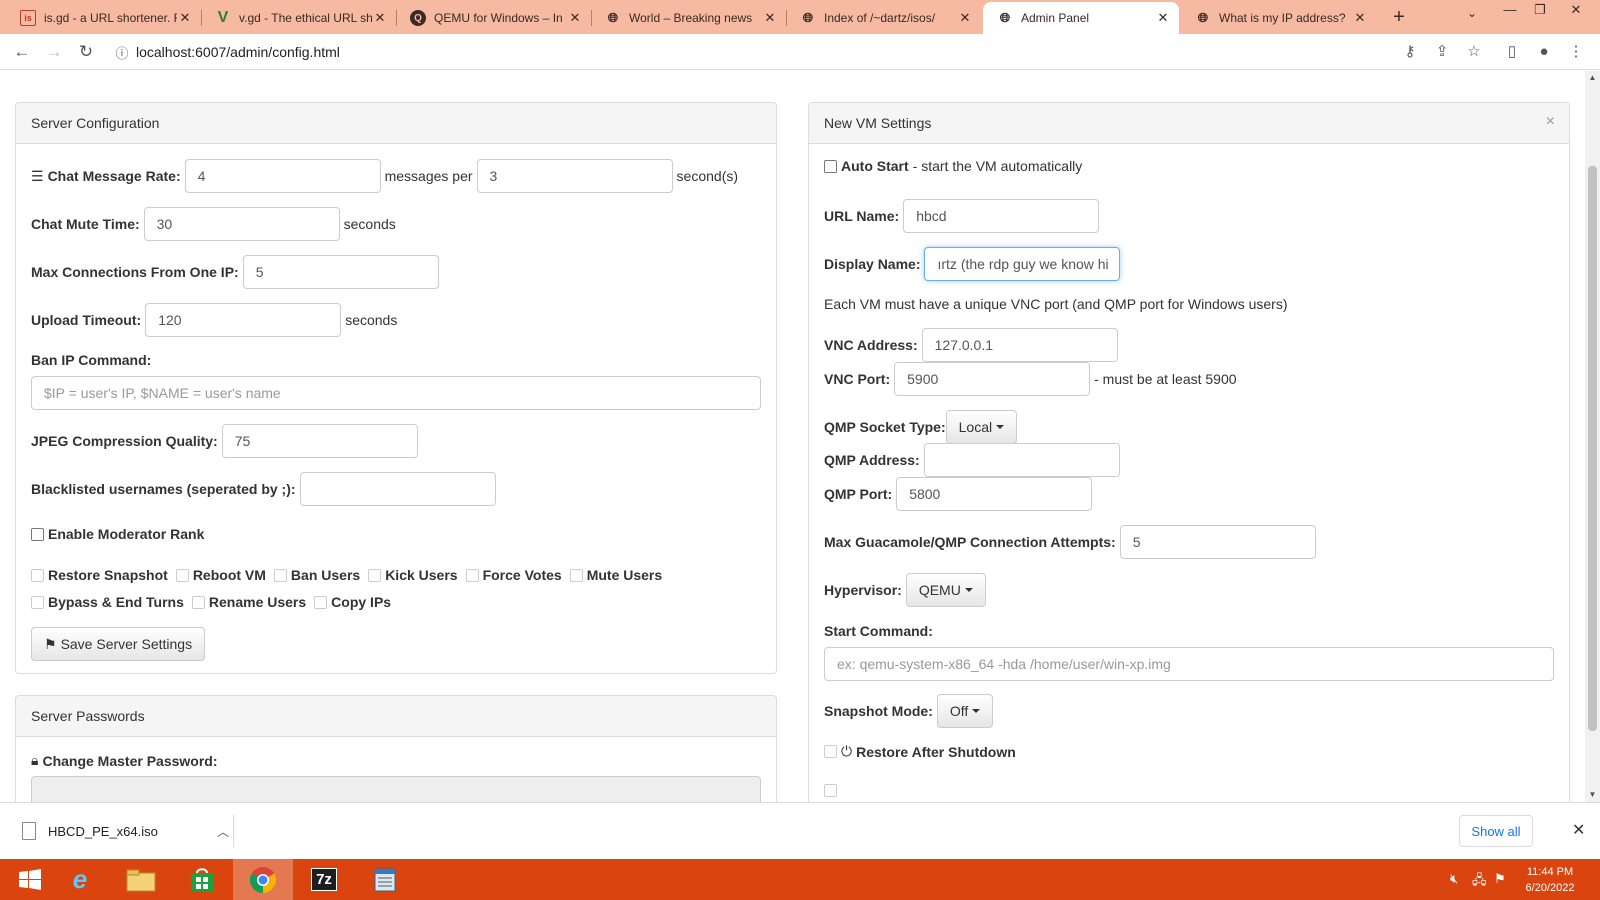  Describe the element at coordinates (319, 441) in the screenshot. I see `jpeg-quality-input: 75` at that location.